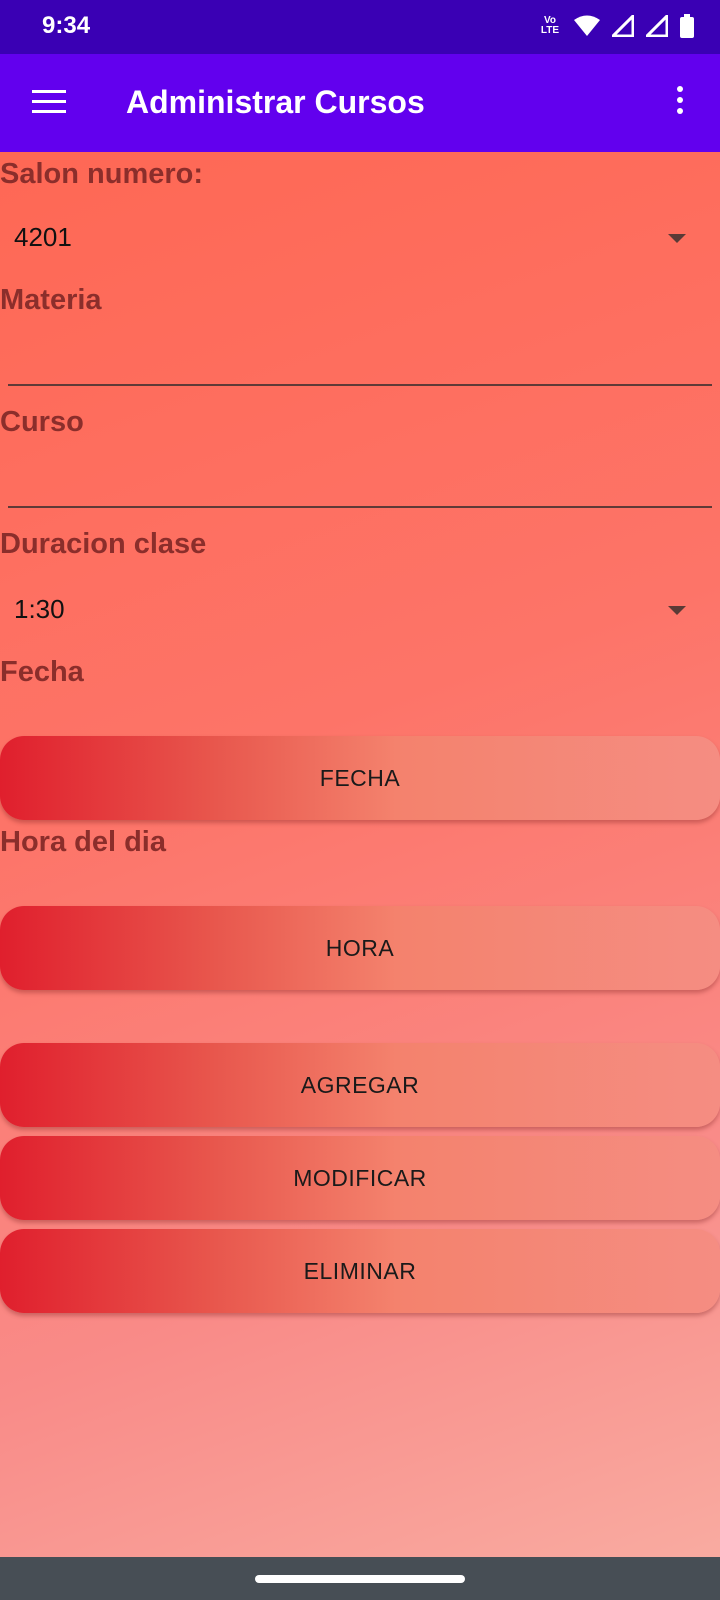  Describe the element at coordinates (360, 948) in the screenshot. I see `hora-button: HORA` at that location.